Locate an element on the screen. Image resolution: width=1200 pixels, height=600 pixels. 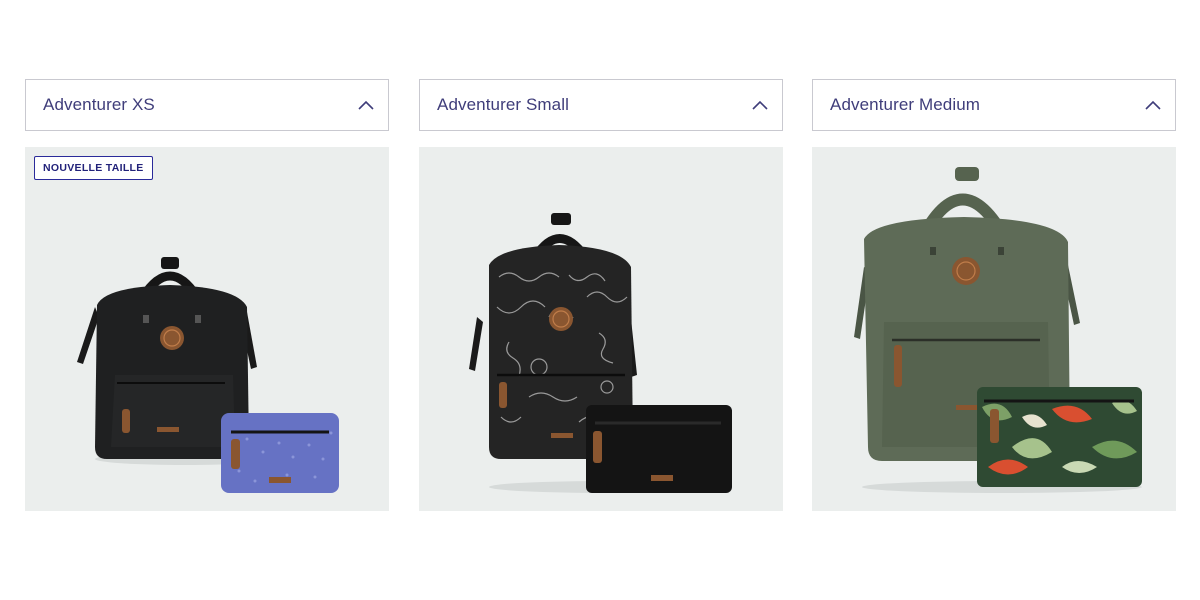
dropdown-label: Adventurer XS is located at coordinates (99, 104).